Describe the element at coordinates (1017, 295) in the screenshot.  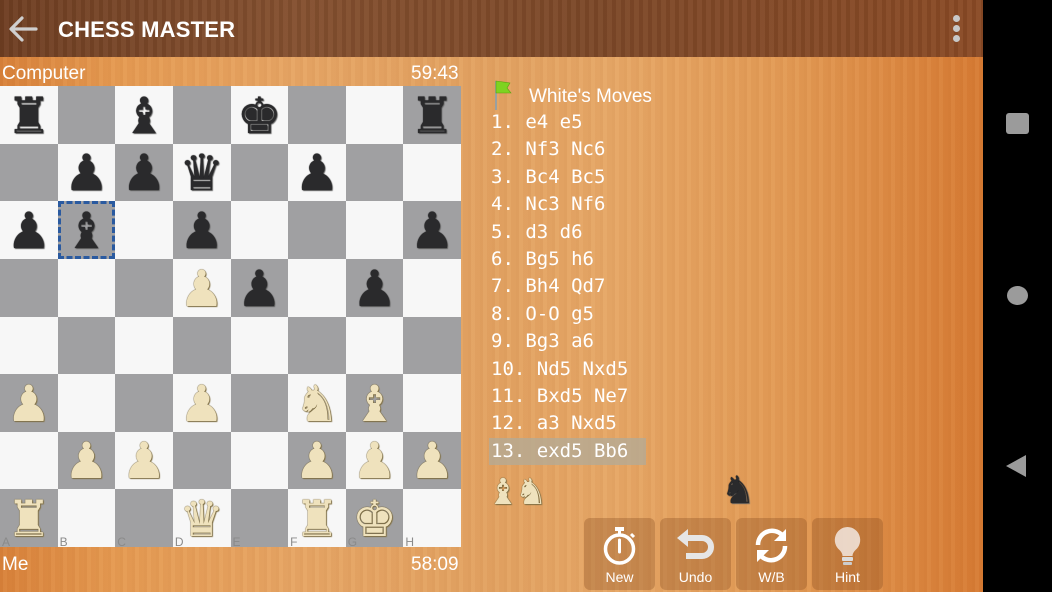
I see `home-icon` at that location.